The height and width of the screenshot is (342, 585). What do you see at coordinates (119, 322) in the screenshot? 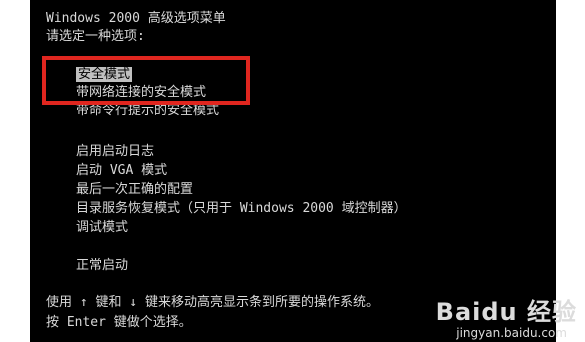
I see `instruction-line-2: 按 Enter 键做个选择。` at bounding box center [119, 322].